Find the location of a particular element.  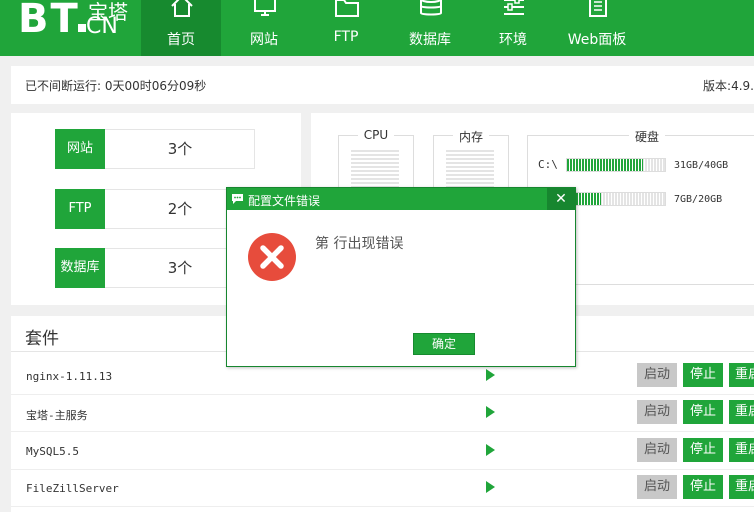

nav-database: 数据库 is located at coordinates (430, 28).